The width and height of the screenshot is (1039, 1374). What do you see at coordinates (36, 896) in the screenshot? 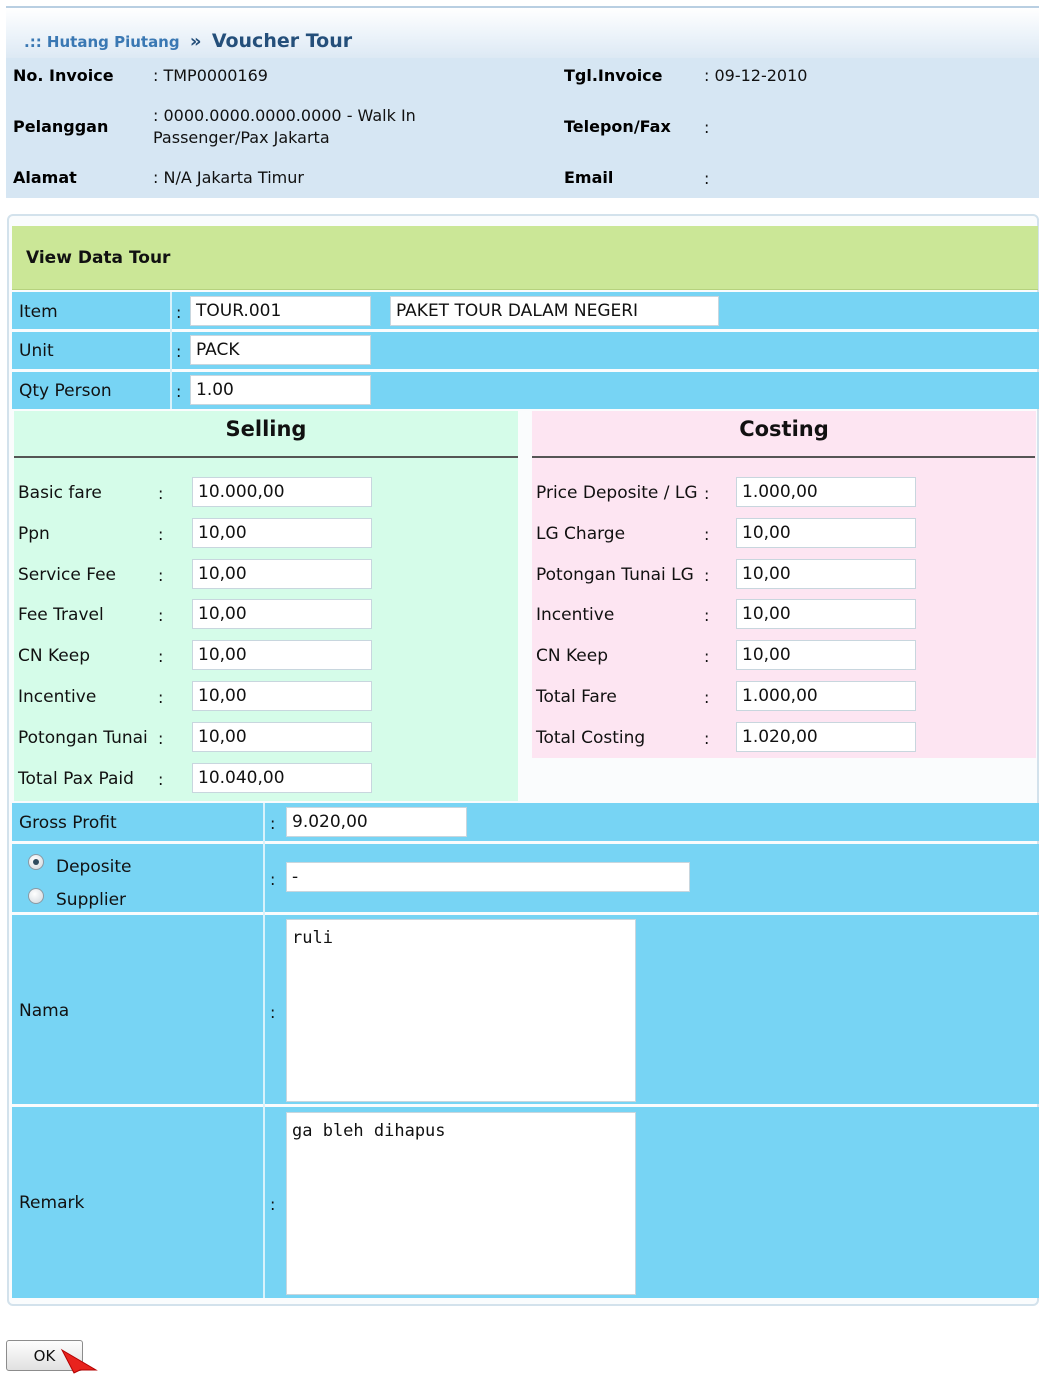
I see `supplier-radio` at bounding box center [36, 896].